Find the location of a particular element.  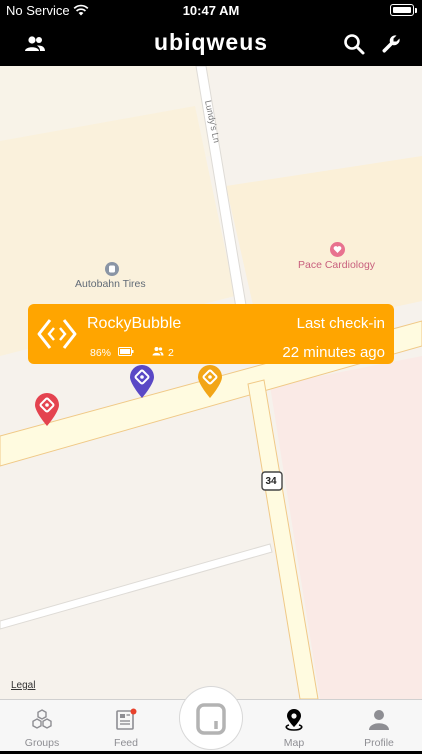

member-pin-orange is located at coordinates (210, 382).